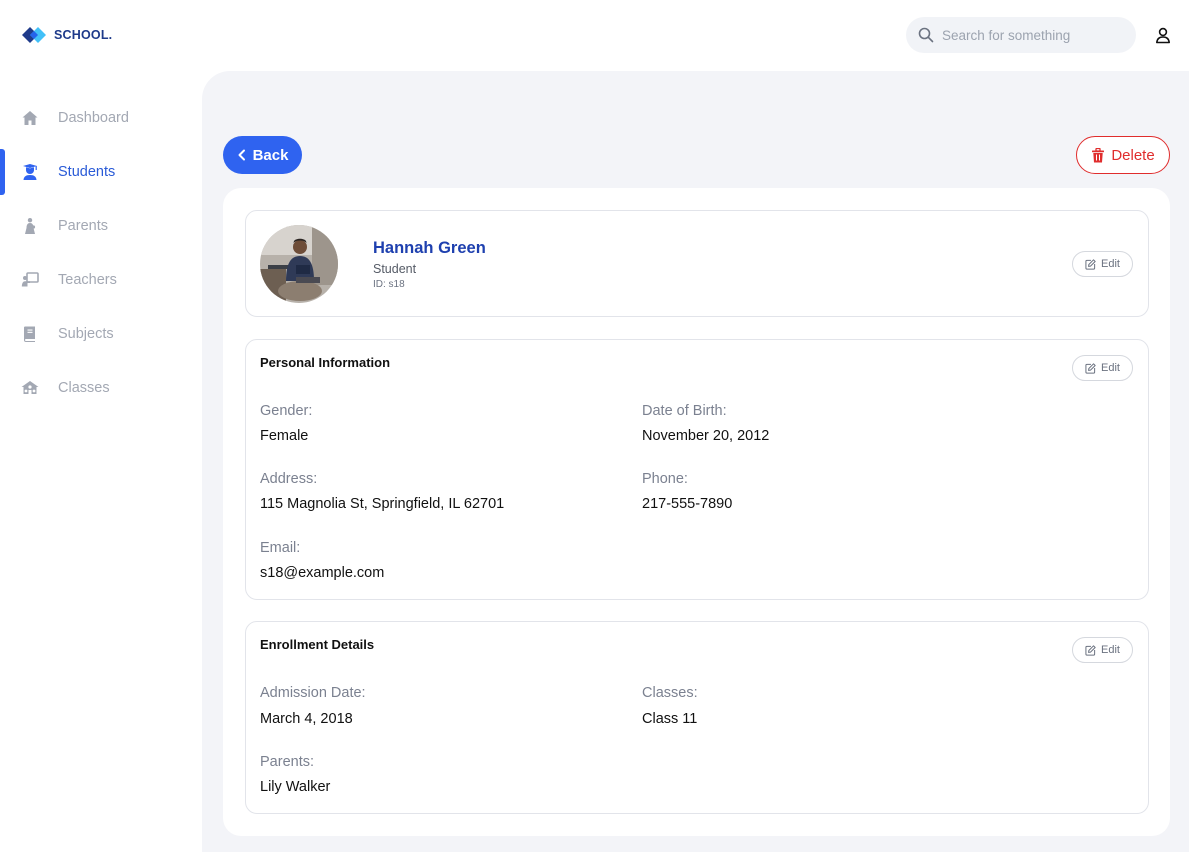 Image resolution: width=1189 pixels, height=852 pixels. What do you see at coordinates (684, 411) in the screenshot?
I see `dob-label: Date of Birth:` at bounding box center [684, 411].